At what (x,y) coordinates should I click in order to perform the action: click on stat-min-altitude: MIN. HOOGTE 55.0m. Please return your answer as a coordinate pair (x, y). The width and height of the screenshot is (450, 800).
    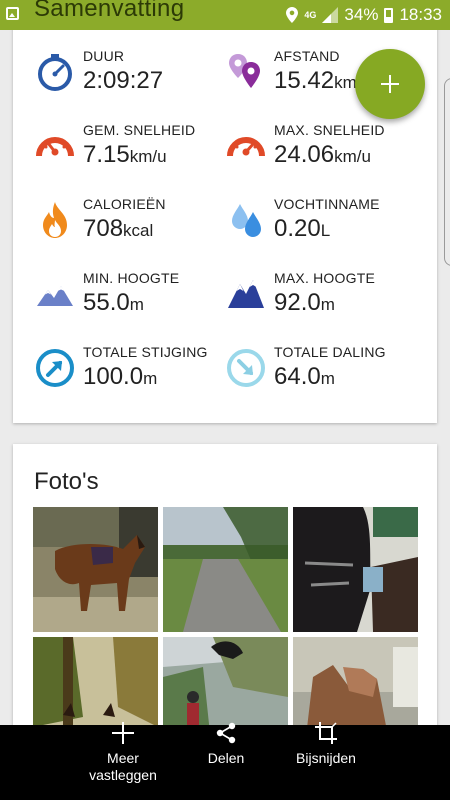
    Looking at the image, I should click on (135, 300).